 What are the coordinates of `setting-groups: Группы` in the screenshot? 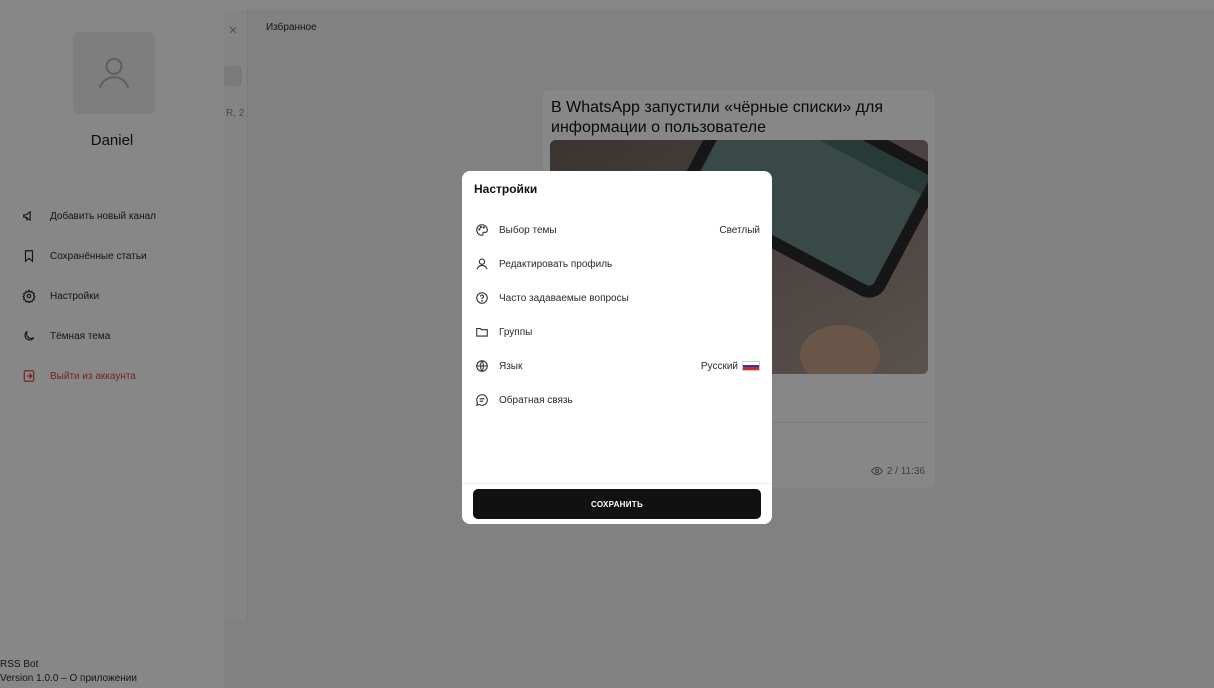 It's located at (617, 332).